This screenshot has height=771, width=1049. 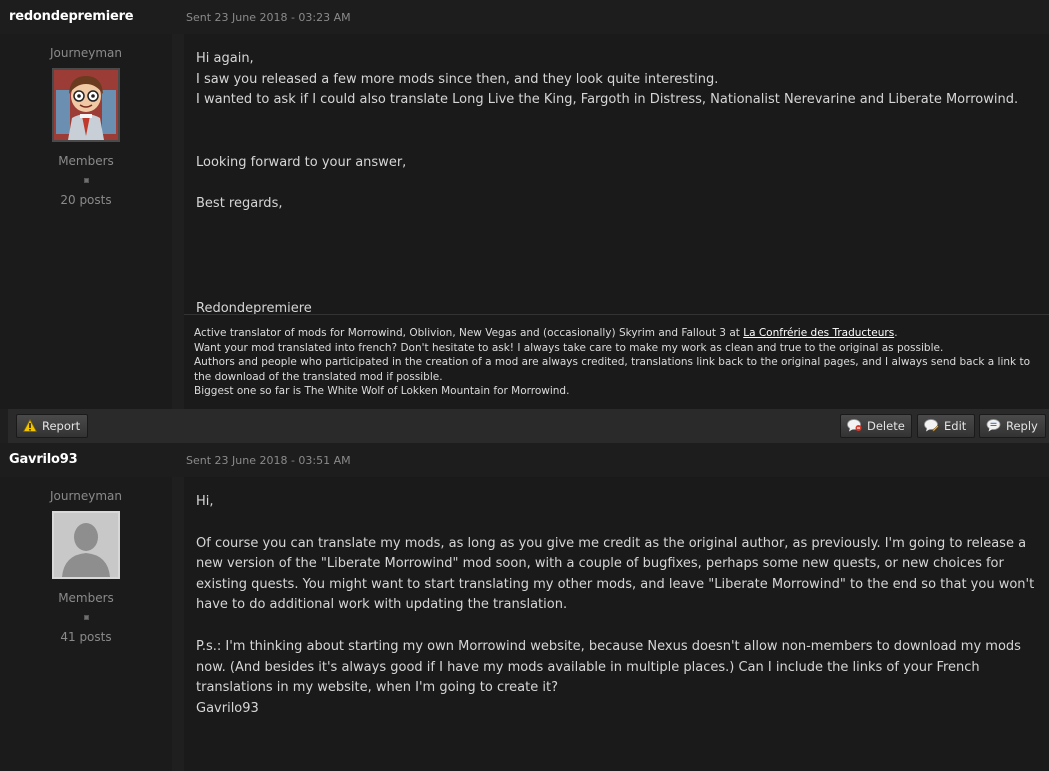 What do you see at coordinates (86, 624) in the screenshot?
I see `author-sidebar: Journeyman Members 41 posts` at bounding box center [86, 624].